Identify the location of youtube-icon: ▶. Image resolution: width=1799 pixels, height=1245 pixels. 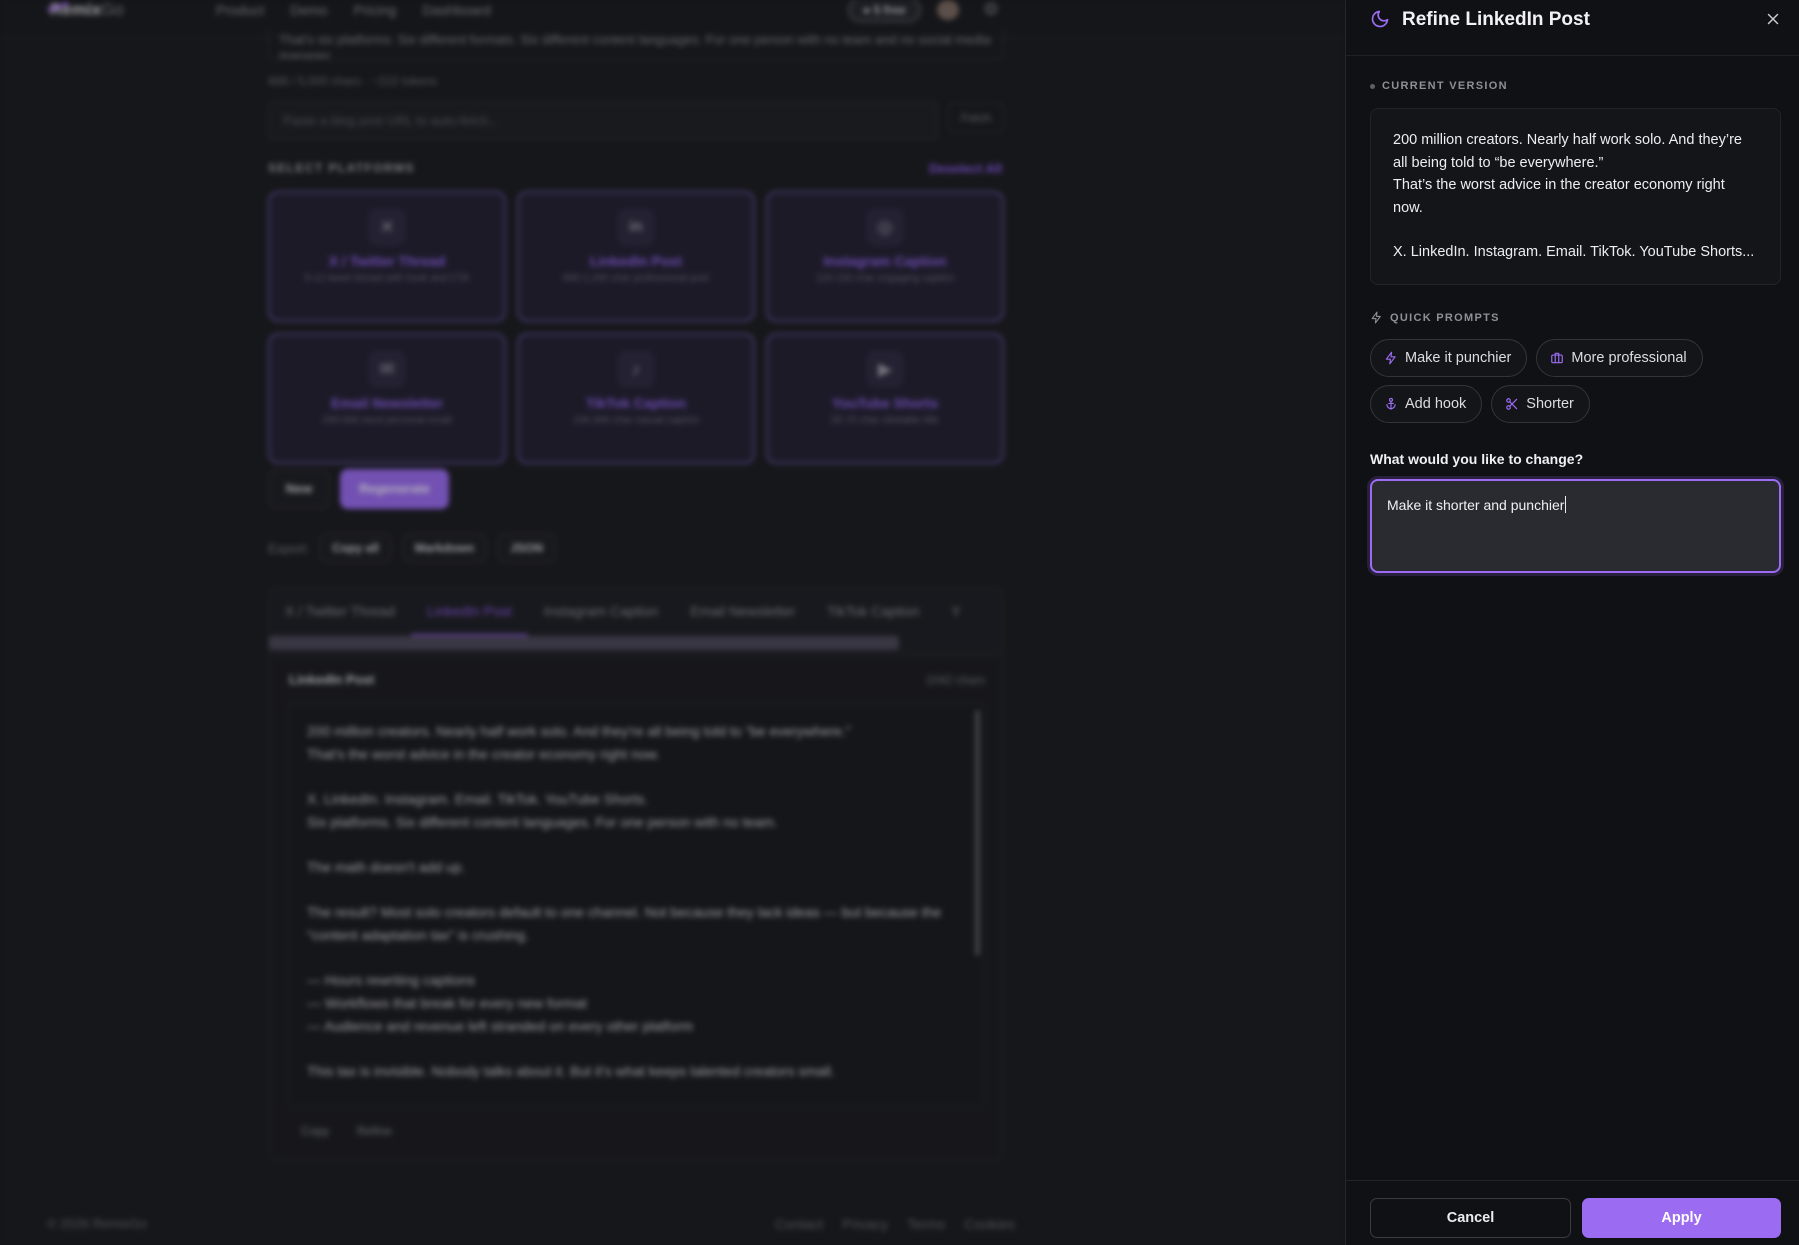
(885, 369).